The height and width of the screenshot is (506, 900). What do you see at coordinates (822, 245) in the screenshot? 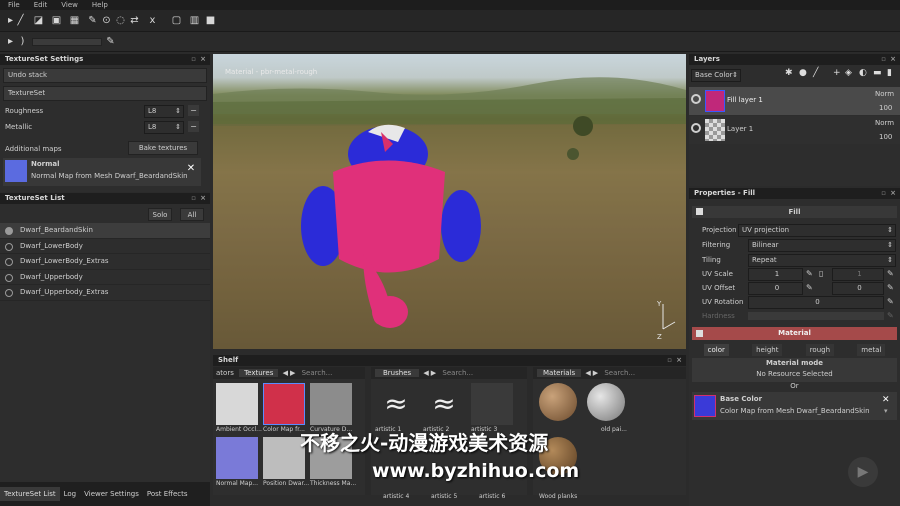
I see `filtering-select: Bilinear ⇕` at bounding box center [822, 245].